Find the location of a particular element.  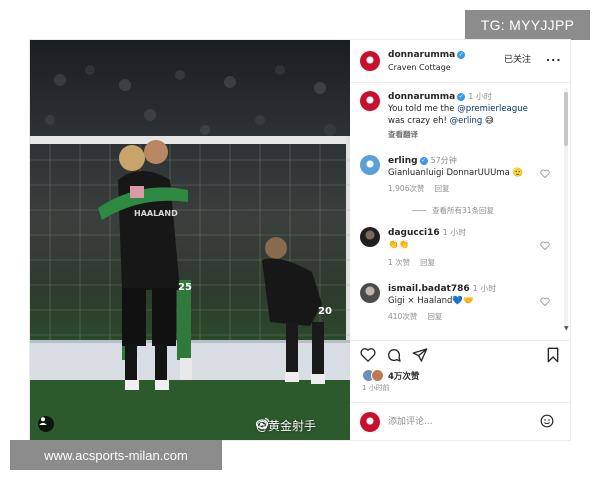

follow-status-button: 已关注 is located at coordinates (517, 58).